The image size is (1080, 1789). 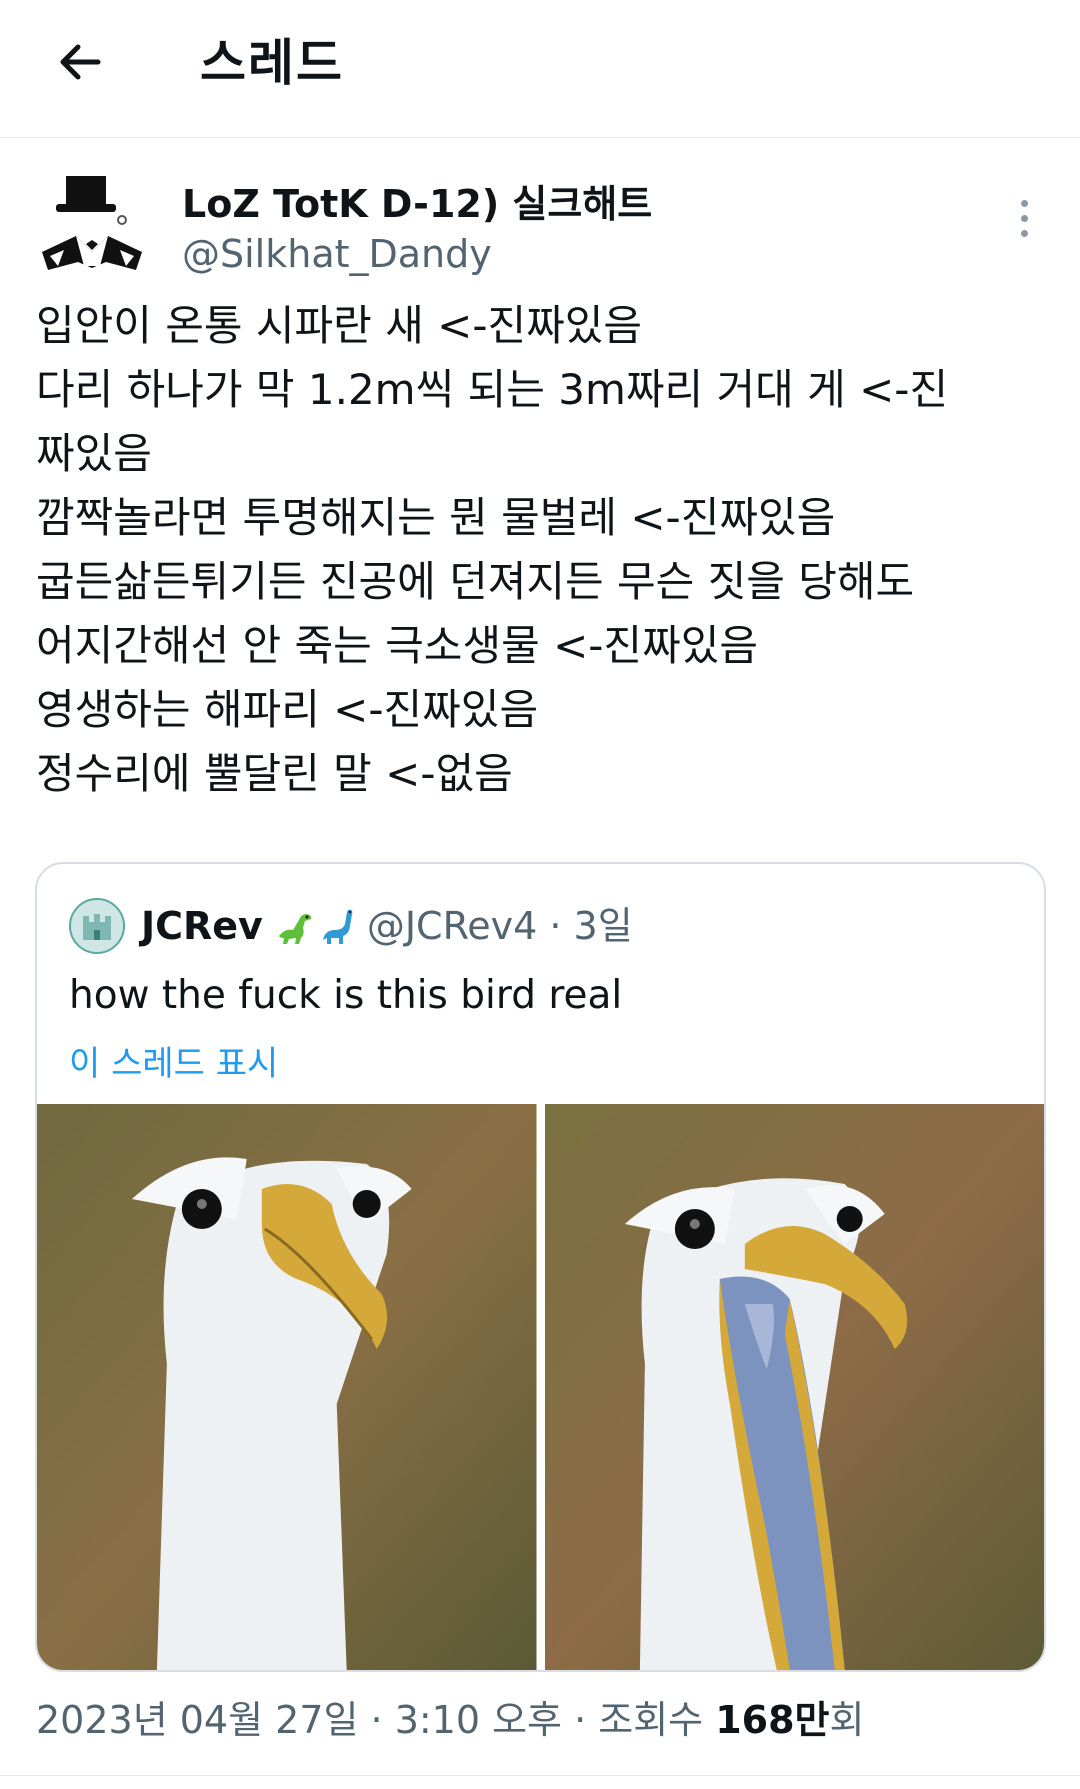 I want to click on tweet-line: 다리 하나가 막 1.2m씩 되는 3m짜리 거대 게 <-진, so click(x=492, y=389).